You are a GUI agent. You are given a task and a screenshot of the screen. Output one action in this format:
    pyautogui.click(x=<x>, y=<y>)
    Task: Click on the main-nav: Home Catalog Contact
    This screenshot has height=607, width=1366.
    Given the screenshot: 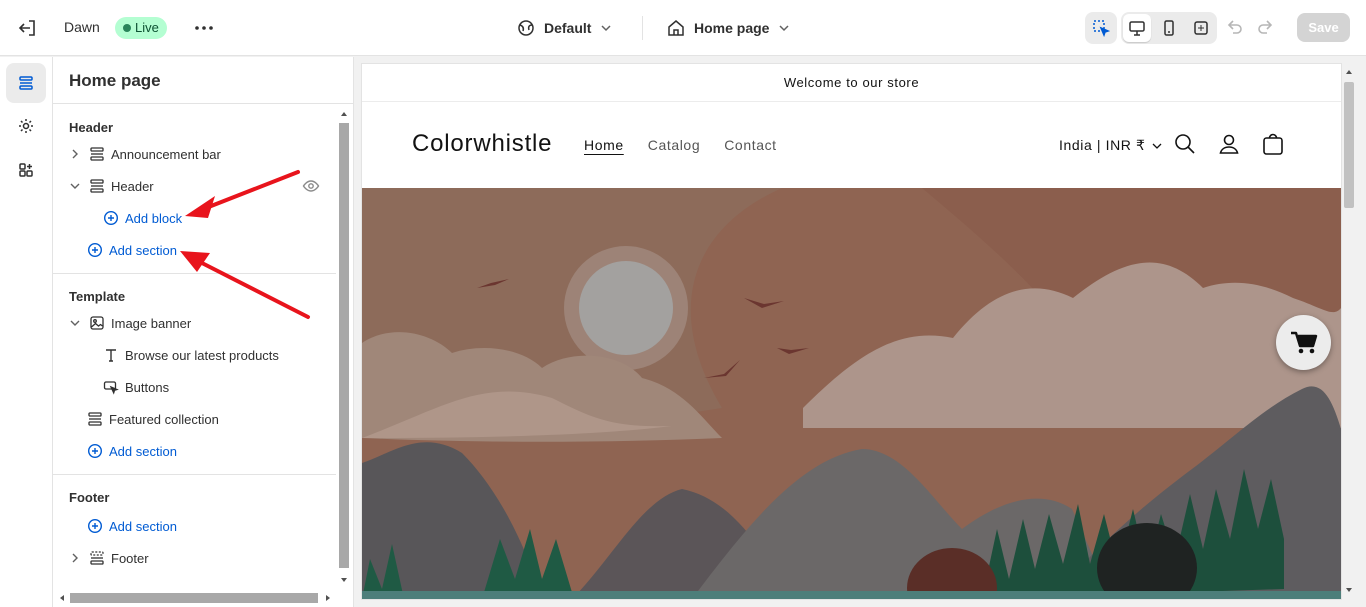 What is the action you would take?
    pyautogui.click(x=680, y=145)
    